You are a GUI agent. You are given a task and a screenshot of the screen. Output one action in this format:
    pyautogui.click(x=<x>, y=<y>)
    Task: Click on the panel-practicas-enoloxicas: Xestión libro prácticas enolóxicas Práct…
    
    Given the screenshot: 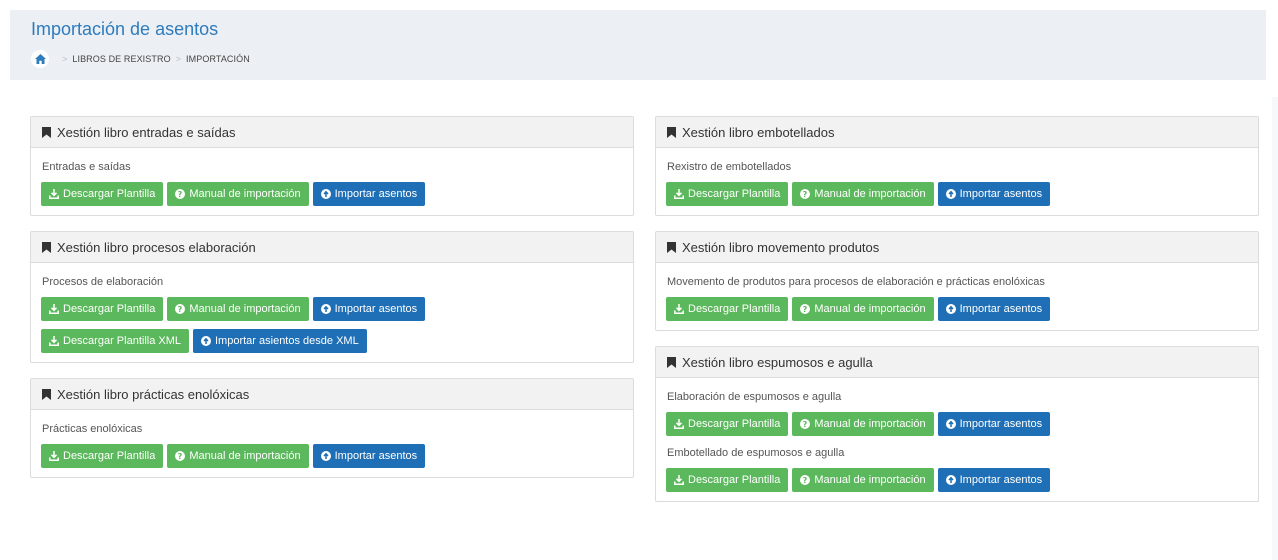 What is the action you would take?
    pyautogui.click(x=332, y=428)
    